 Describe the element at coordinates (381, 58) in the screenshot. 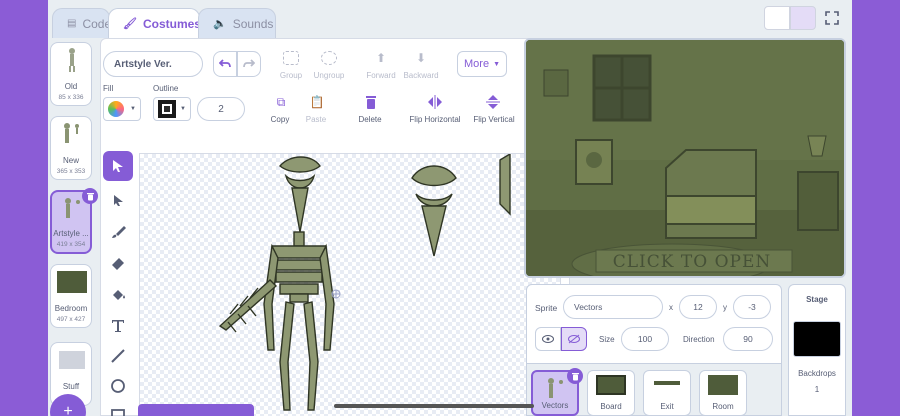

I see `forward-icon: ⬆` at that location.